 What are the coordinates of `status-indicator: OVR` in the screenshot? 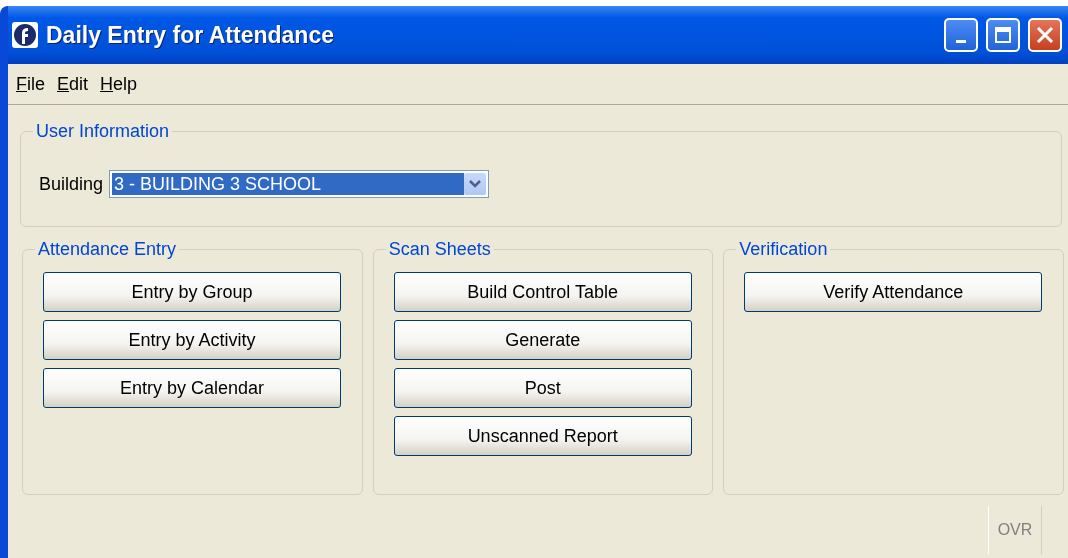 It's located at (1015, 530).